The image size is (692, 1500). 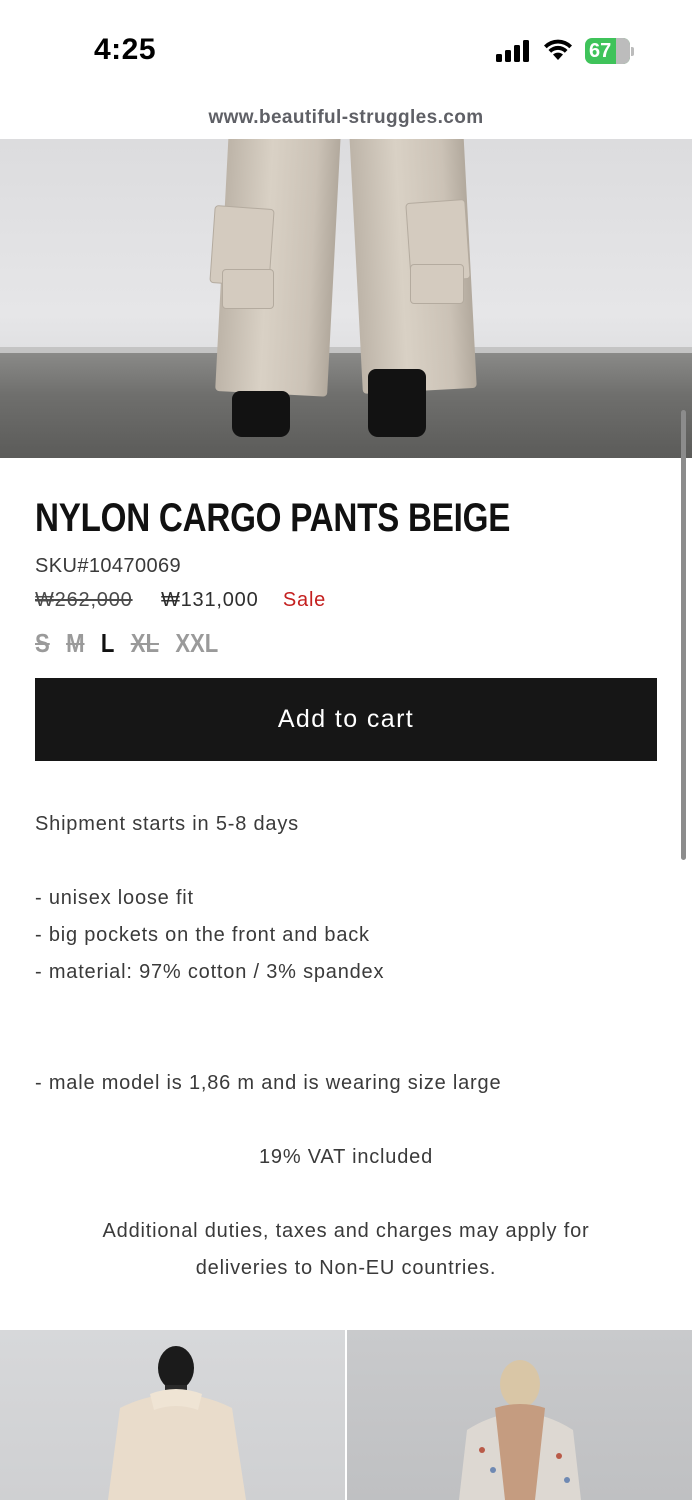 What do you see at coordinates (125, 49) in the screenshot?
I see `status-time: 4:25` at bounding box center [125, 49].